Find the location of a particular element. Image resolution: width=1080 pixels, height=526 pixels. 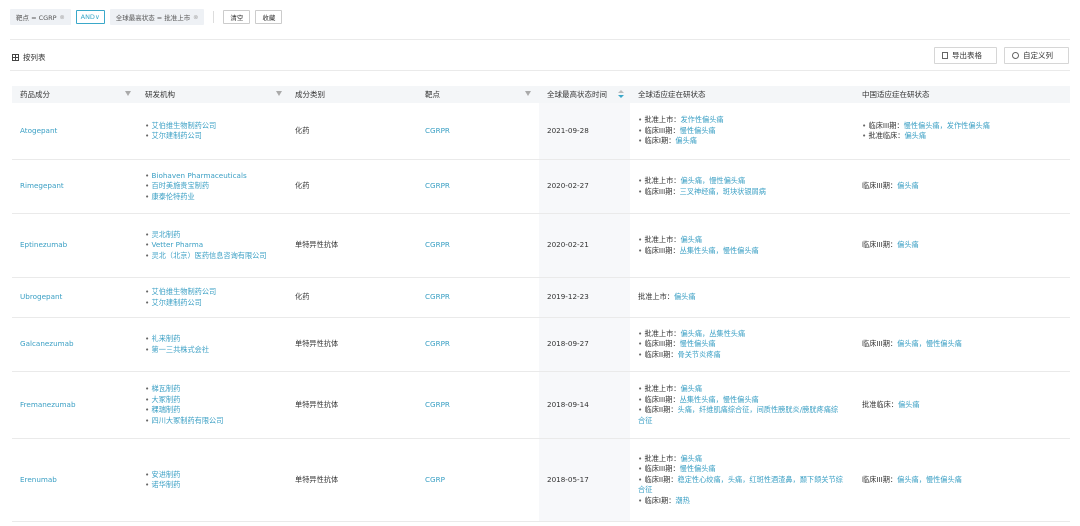

stage-label: 临床III期： is located at coordinates (662, 399).